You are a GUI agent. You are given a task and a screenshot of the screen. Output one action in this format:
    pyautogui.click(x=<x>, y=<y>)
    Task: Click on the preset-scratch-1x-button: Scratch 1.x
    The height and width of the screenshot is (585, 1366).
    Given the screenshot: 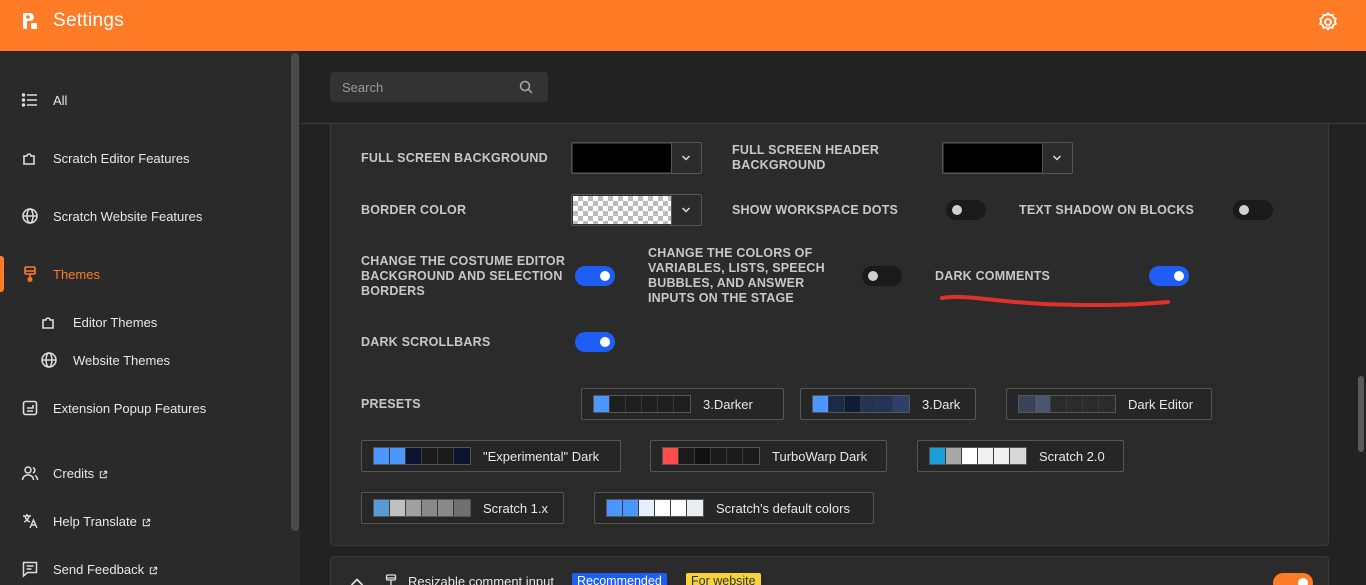 What is the action you would take?
    pyautogui.click(x=462, y=508)
    